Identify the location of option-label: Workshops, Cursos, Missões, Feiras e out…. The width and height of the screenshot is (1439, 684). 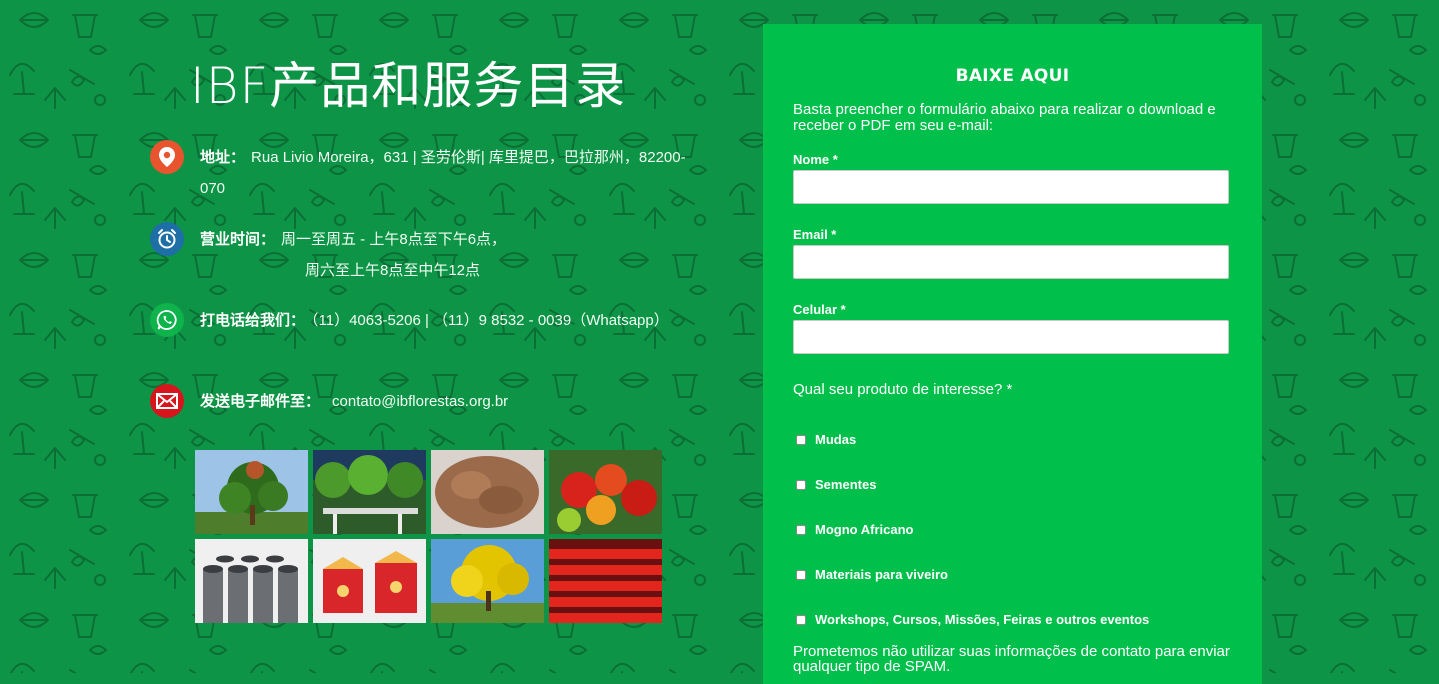
(982, 619).